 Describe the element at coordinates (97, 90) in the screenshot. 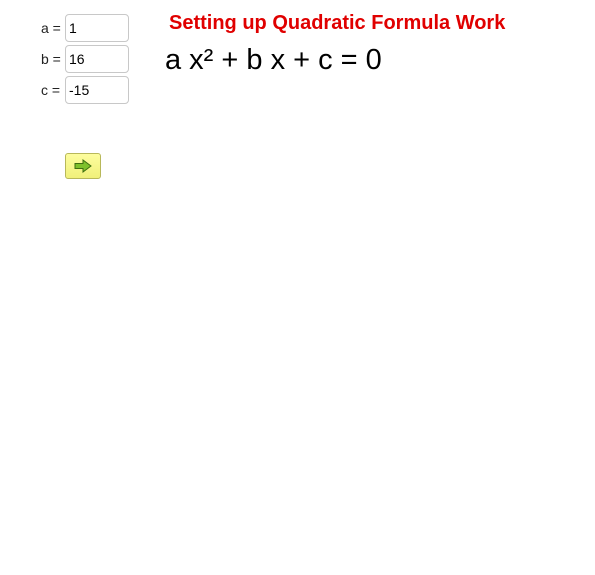

I see `coefficient-c-input` at that location.